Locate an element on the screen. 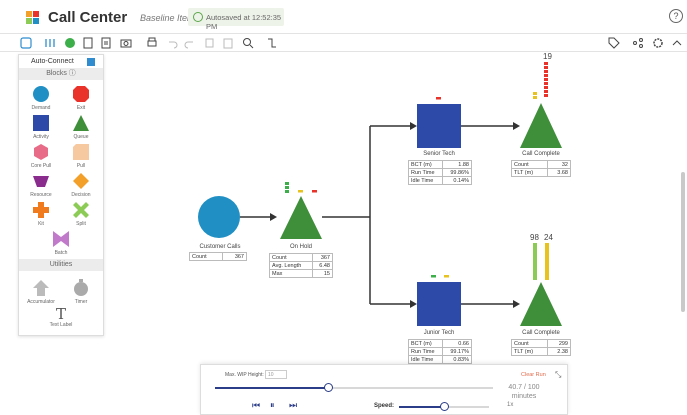  wip-height-input: 10 is located at coordinates (276, 374).